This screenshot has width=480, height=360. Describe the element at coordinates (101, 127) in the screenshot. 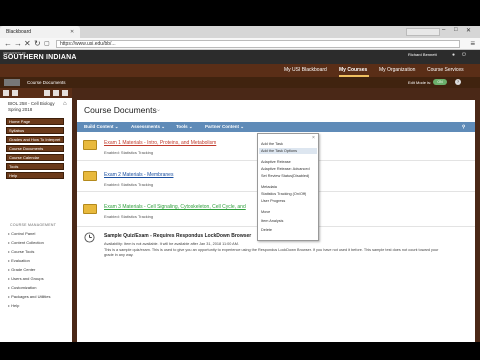

I see `build-content-button: Build Content ⌄` at that location.